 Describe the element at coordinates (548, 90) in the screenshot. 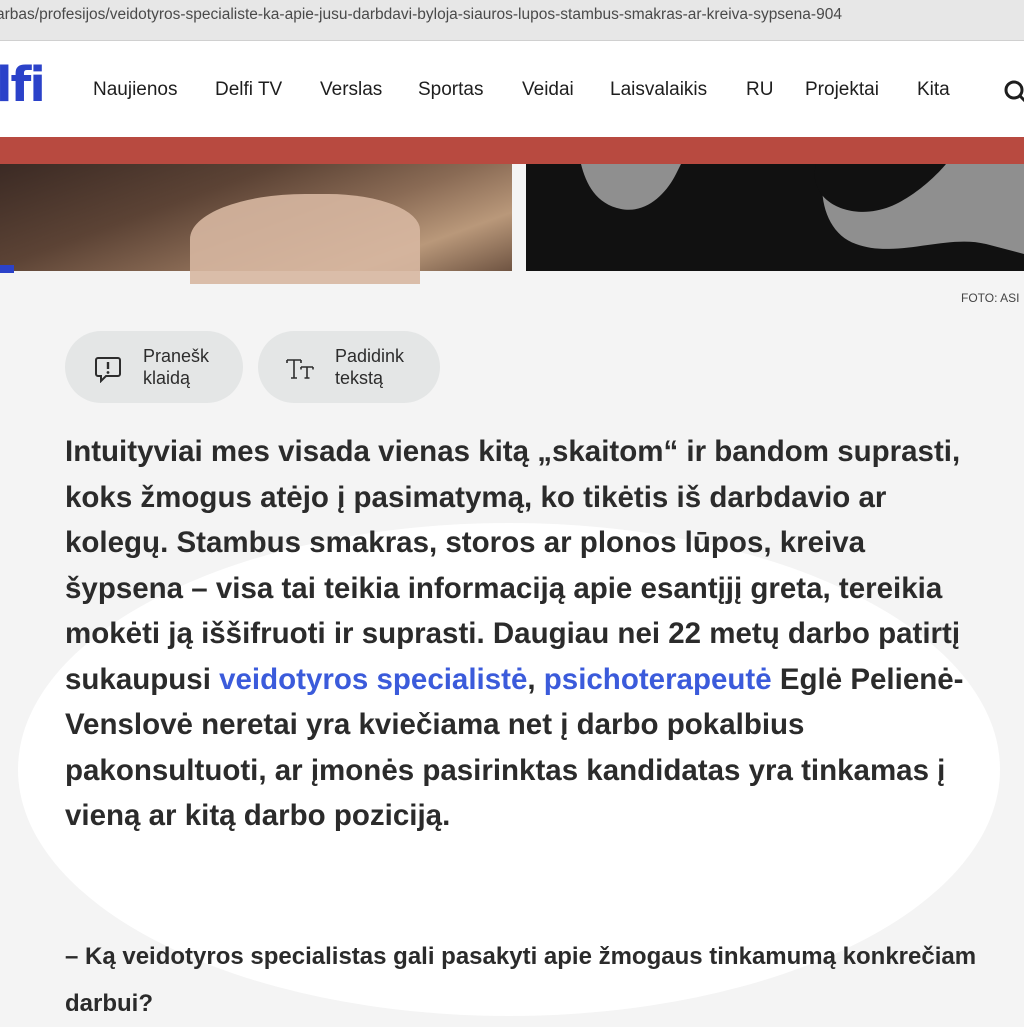

I see `nav-item-veidai: Veidai` at that location.